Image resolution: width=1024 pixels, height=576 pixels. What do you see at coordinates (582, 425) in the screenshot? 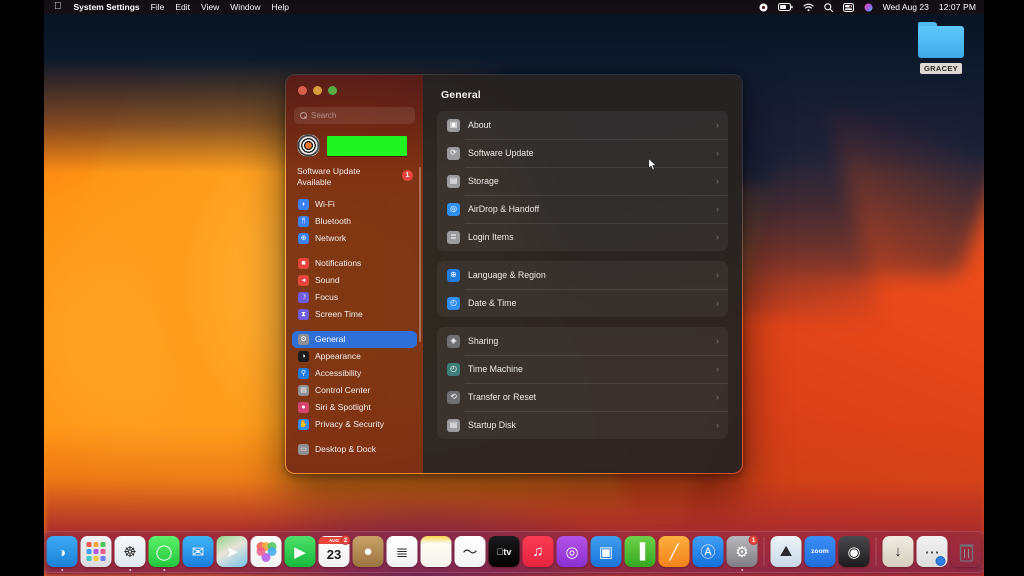
I see `settings-row-startup-disk: ▤ Startup Disk ›` at bounding box center [582, 425].